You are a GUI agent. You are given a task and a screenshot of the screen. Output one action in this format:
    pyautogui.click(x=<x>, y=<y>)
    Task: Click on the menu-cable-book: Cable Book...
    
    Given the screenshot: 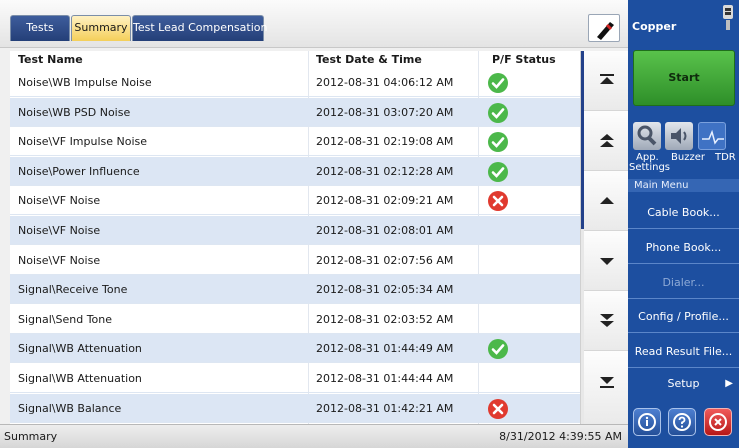 What is the action you would take?
    pyautogui.click(x=683, y=213)
    